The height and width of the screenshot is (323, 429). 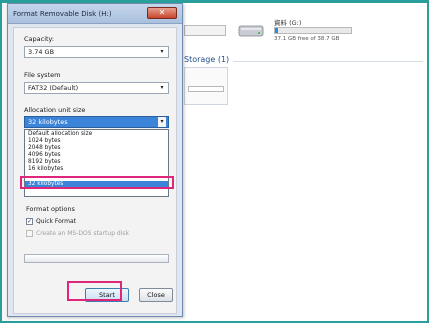 What do you see at coordinates (96, 122) in the screenshot?
I see `allocation-select: 32 kilobytes ▾` at bounding box center [96, 122].